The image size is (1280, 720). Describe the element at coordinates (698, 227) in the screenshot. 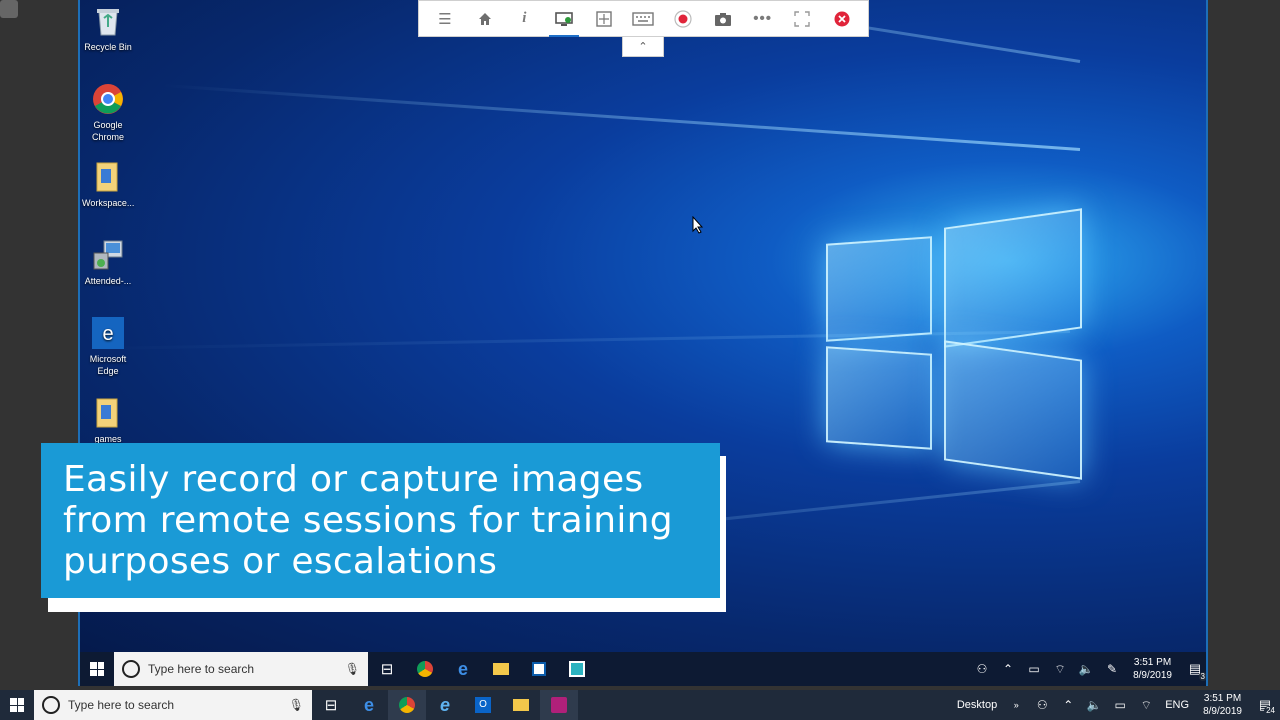

I see `mouse-cursor-icon` at that location.